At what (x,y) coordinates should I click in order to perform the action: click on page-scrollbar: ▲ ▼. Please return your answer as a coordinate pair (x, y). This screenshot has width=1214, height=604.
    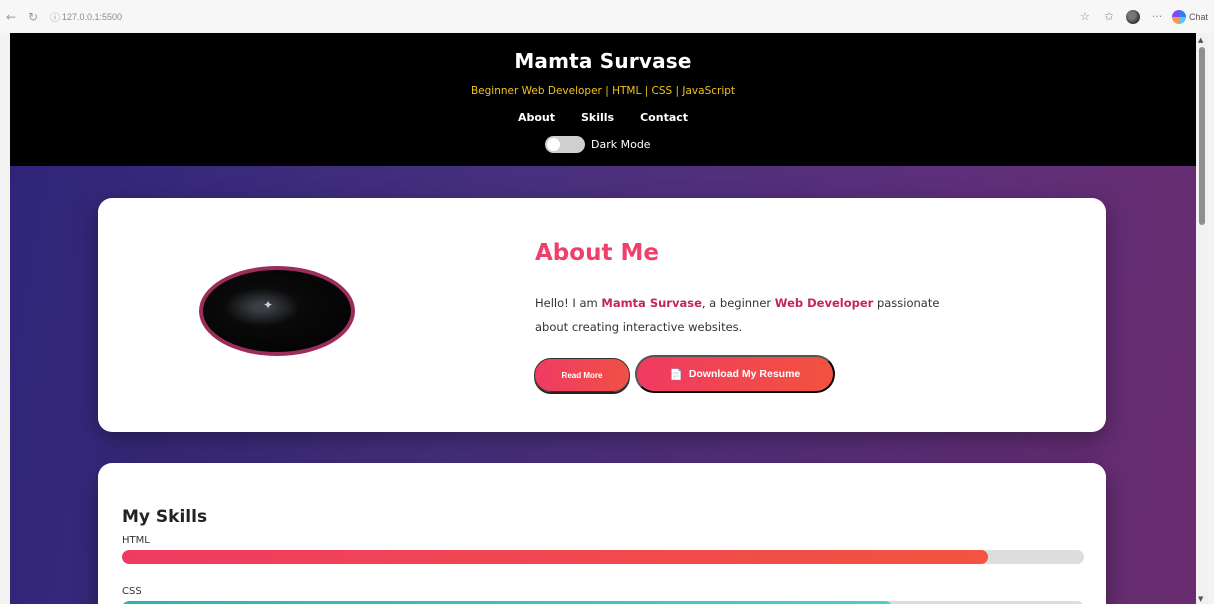
    Looking at the image, I should click on (1202, 318).